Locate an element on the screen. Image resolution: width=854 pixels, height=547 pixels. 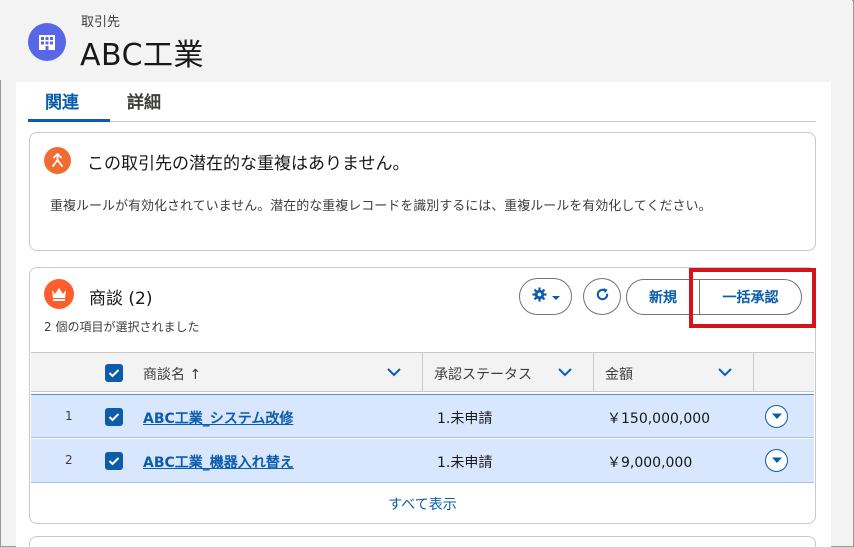
opportunity-name-link: ABC工業_機器入れ替え is located at coordinates (218, 462).